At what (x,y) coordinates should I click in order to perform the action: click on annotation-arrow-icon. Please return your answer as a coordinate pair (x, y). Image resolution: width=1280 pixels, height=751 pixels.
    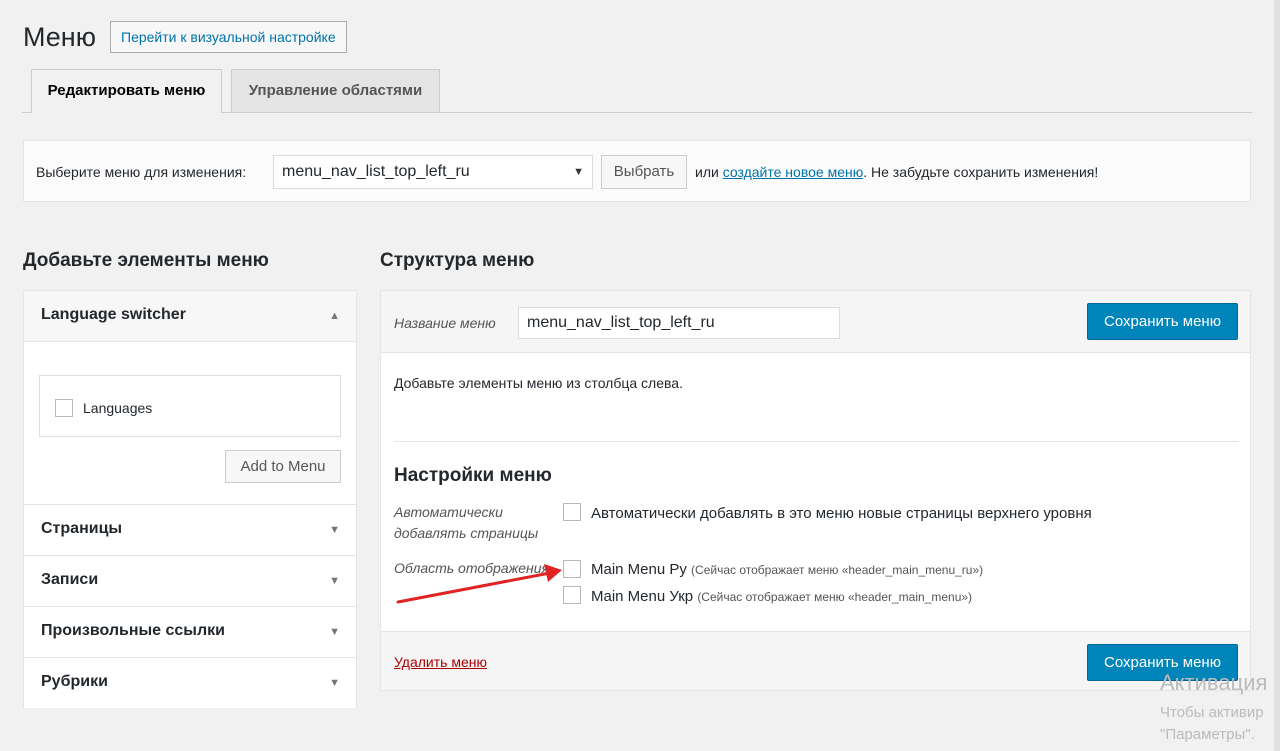
    Looking at the image, I should click on (479, 584).